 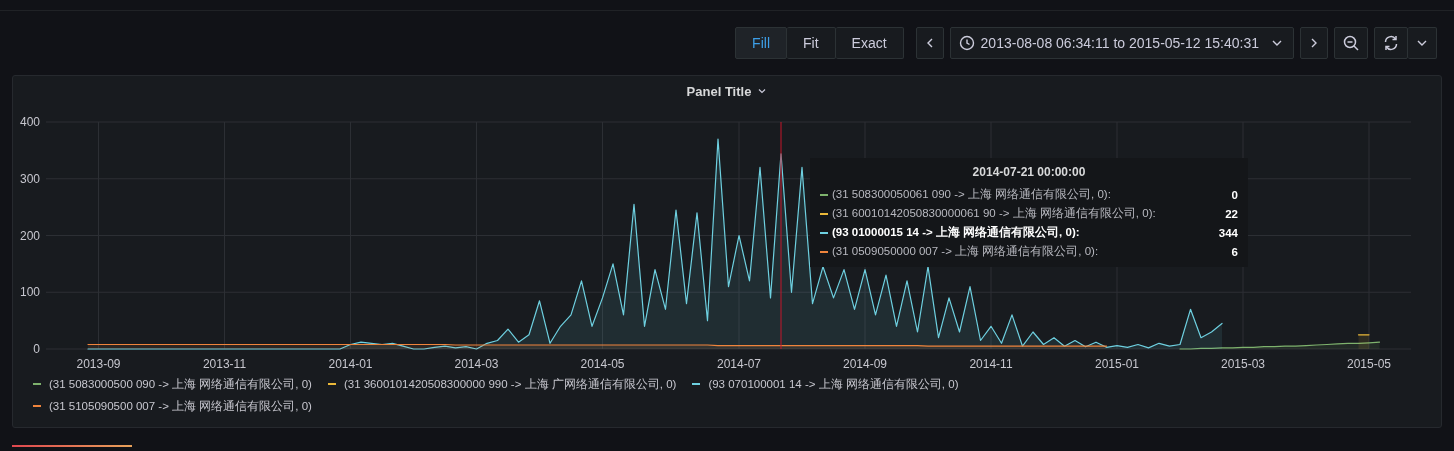 I want to click on zoom-out-button, so click(x=1351, y=43).